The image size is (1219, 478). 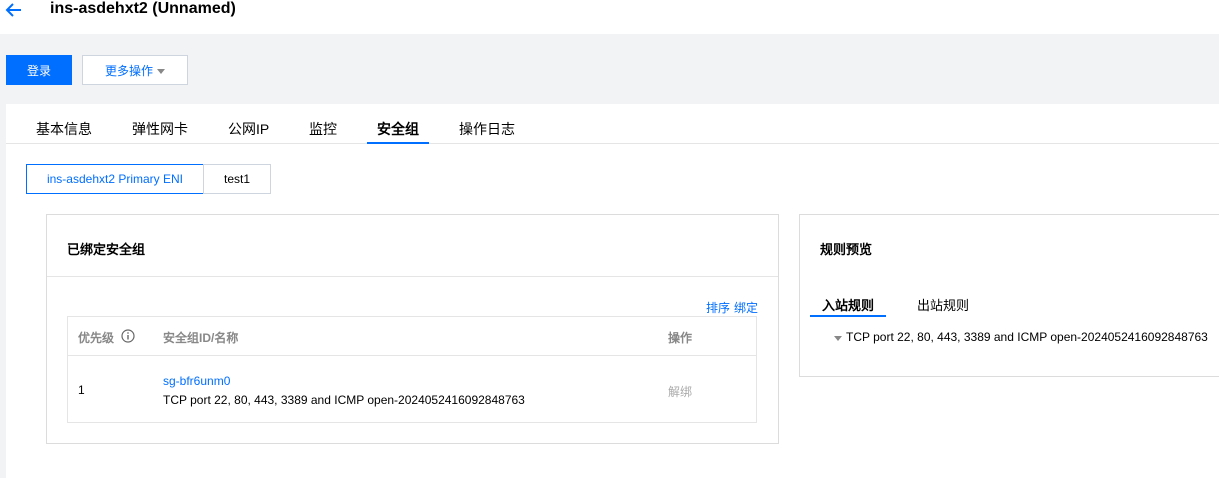 What do you see at coordinates (412, 336) in the screenshot?
I see `table-header: 优先级 安全组ID/名称 操作` at bounding box center [412, 336].